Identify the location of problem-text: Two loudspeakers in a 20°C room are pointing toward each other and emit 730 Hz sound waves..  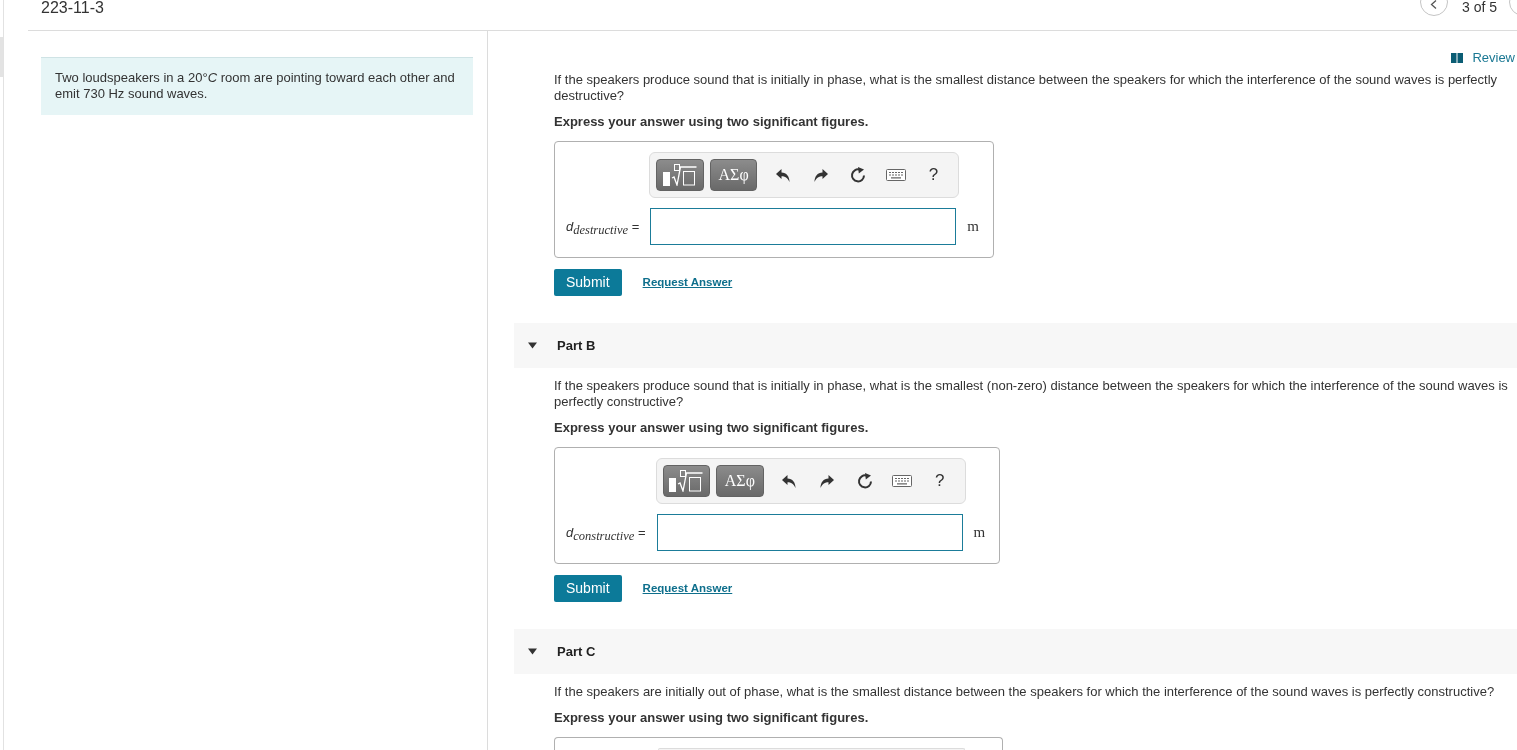
(255, 86).